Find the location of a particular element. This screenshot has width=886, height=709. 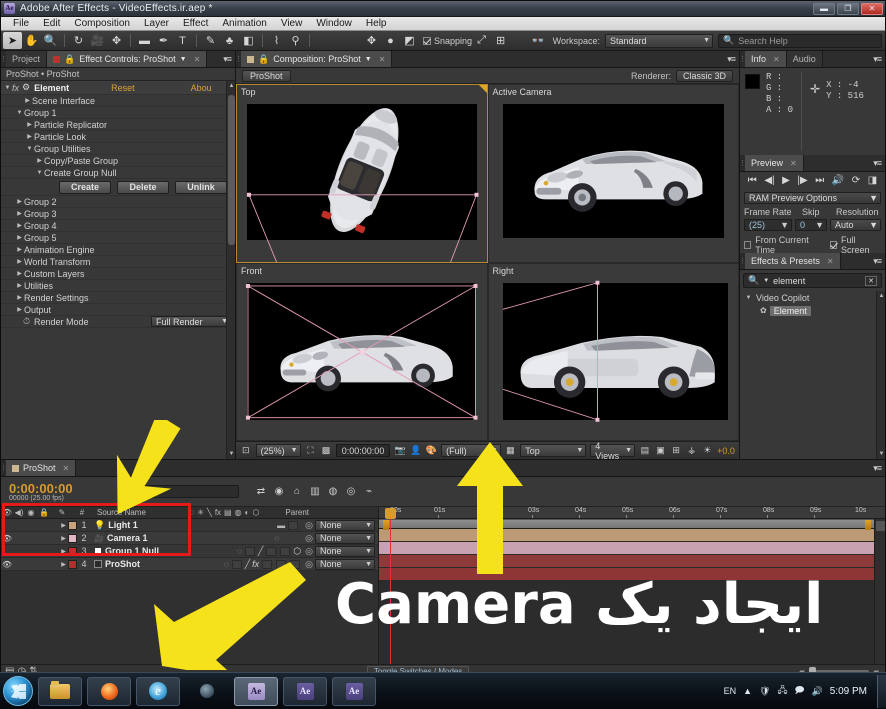

property-row: ▼ Create Group Null is located at coordinates (118, 173).